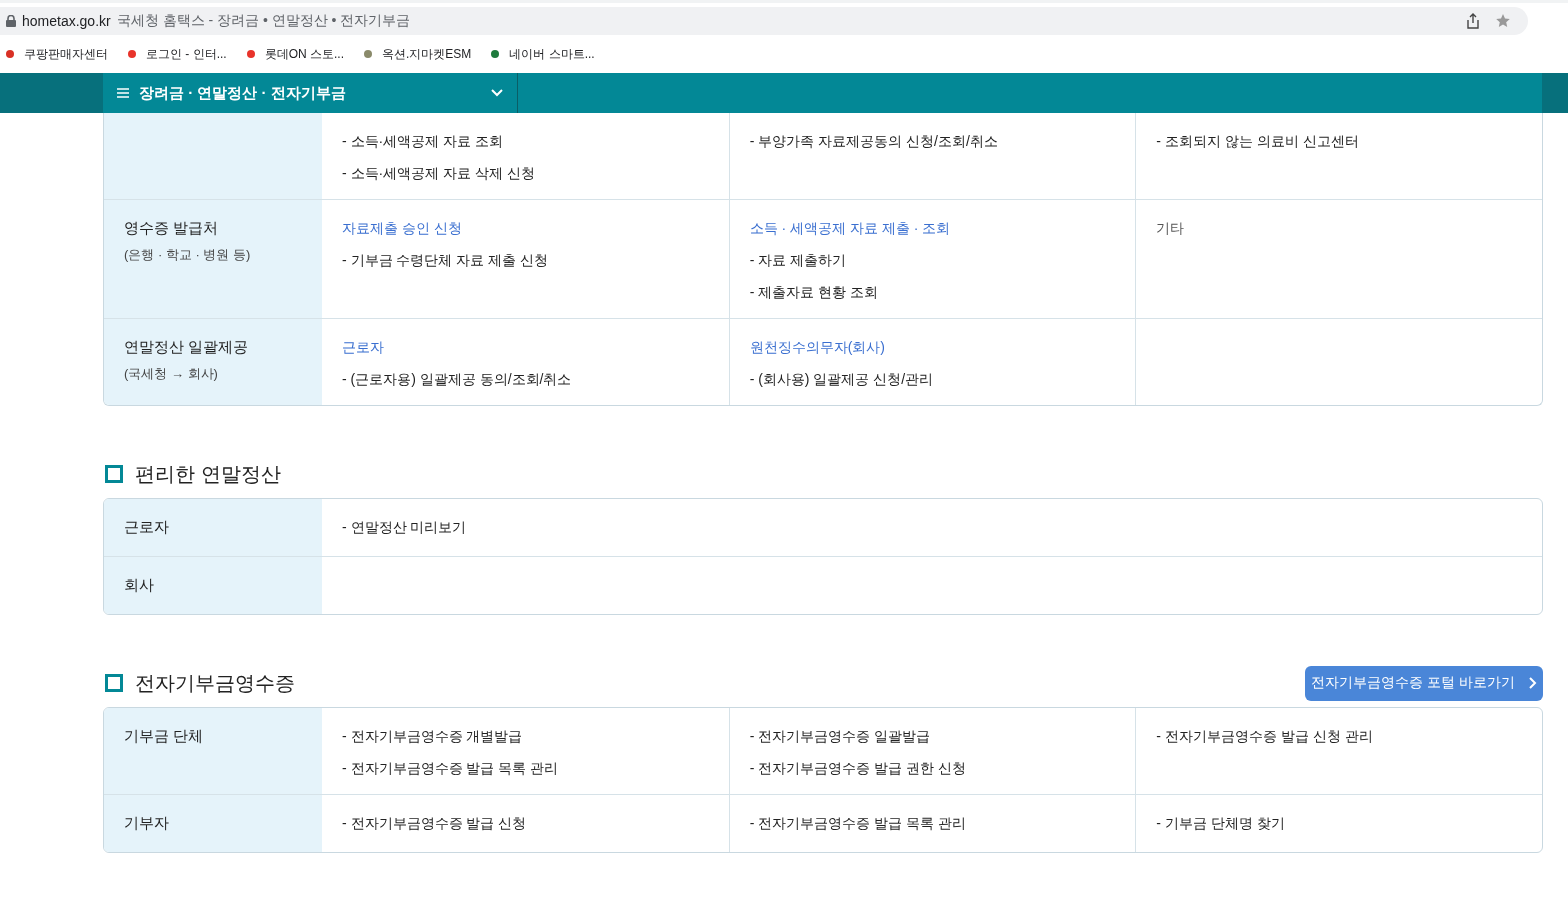  What do you see at coordinates (11, 21) in the screenshot?
I see `lock-icon` at bounding box center [11, 21].